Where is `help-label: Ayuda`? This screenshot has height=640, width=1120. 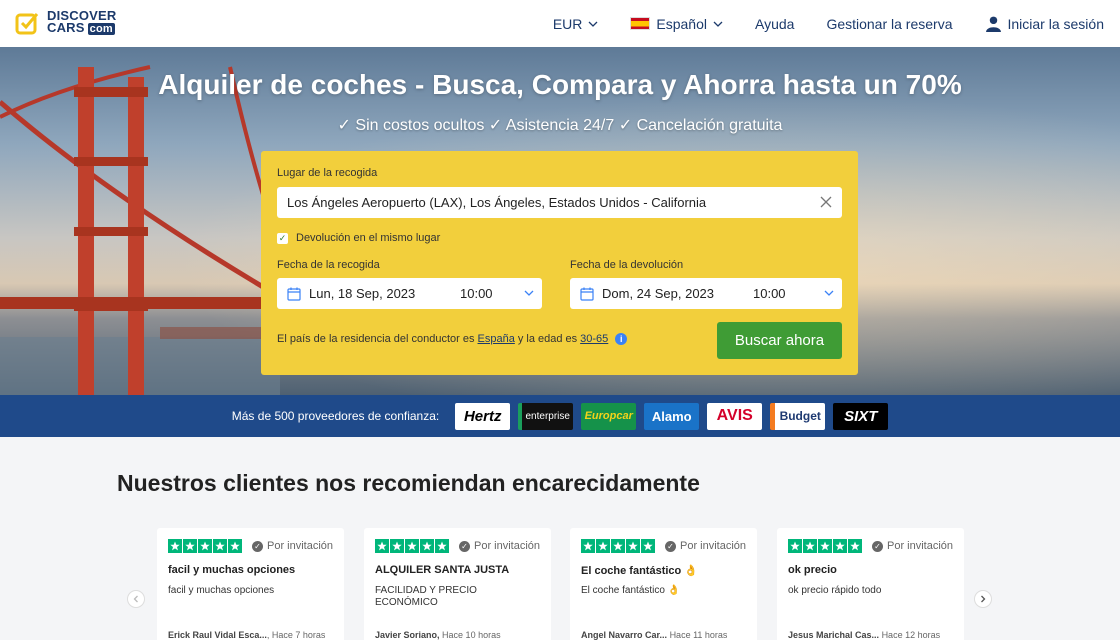 help-label: Ayuda is located at coordinates (774, 23).